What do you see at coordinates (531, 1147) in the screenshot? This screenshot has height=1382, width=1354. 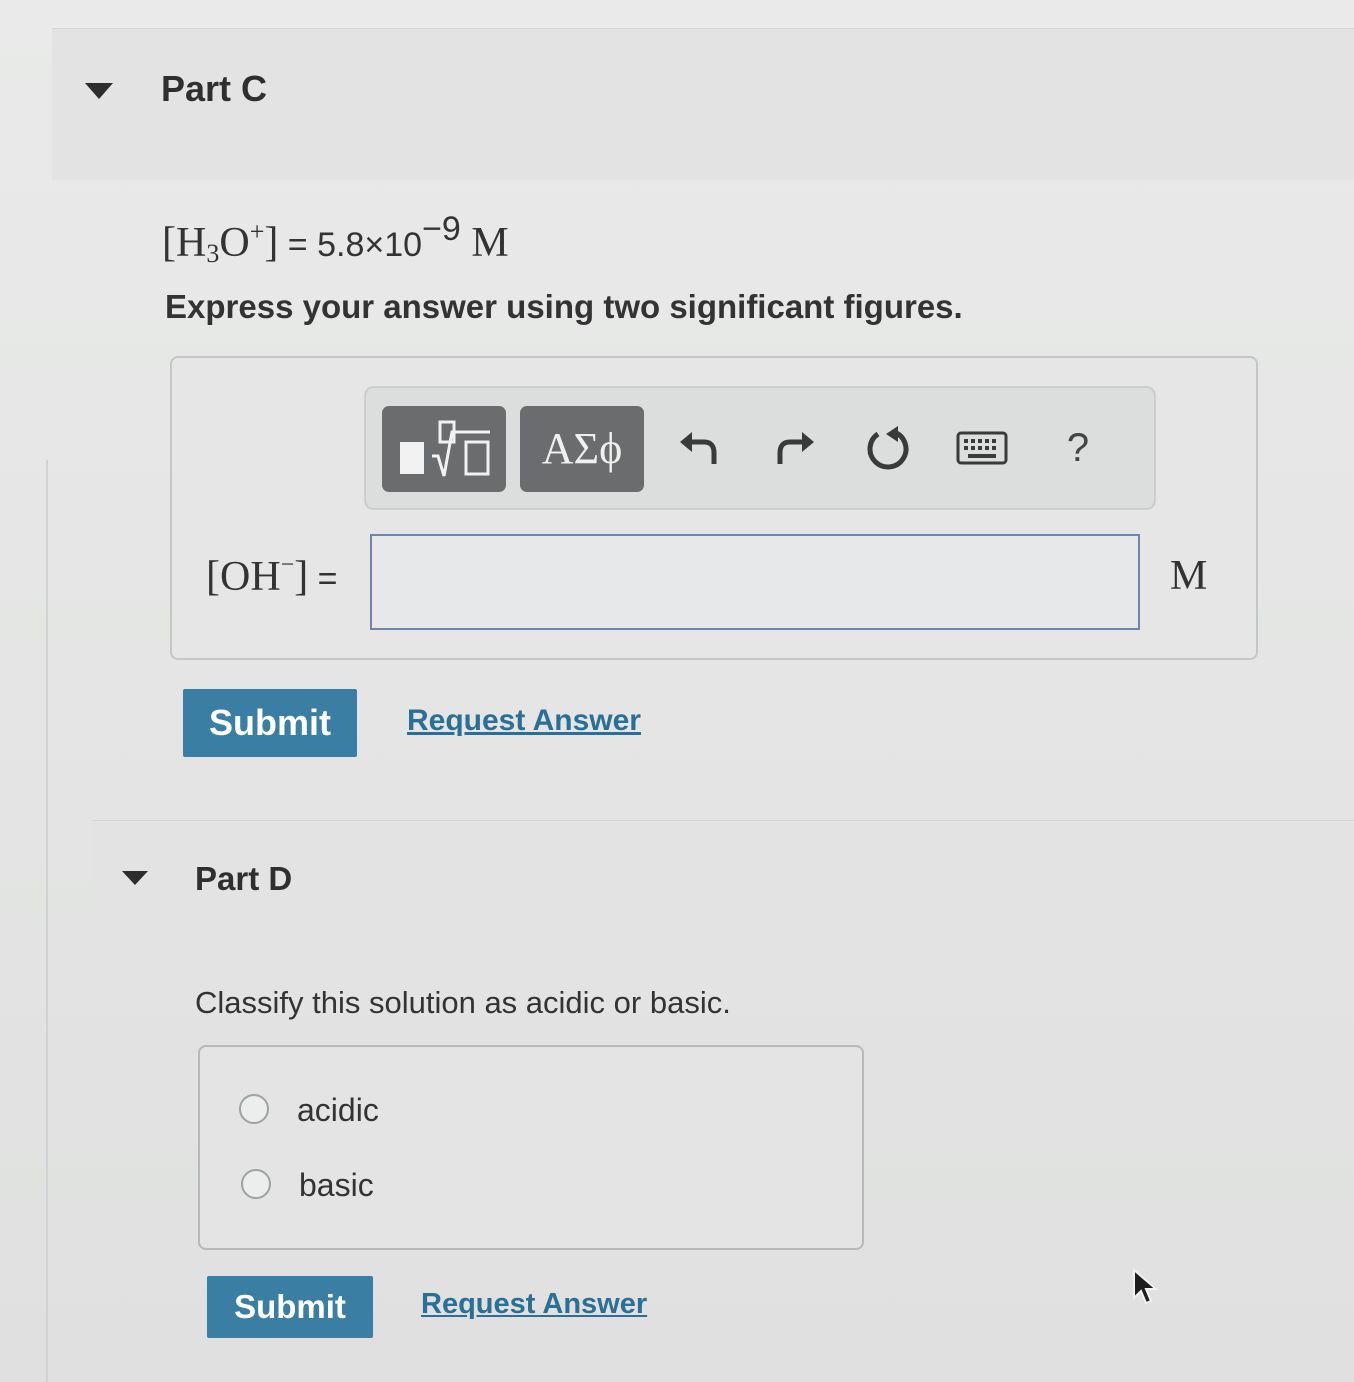 I see `options-container` at bounding box center [531, 1147].